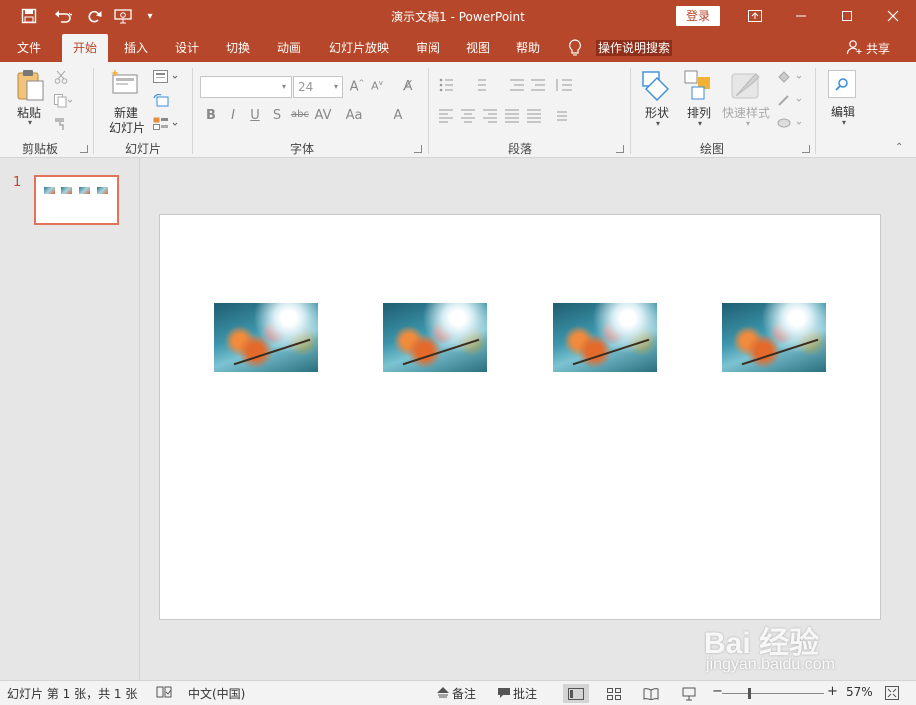 The image size is (916, 705). Describe the element at coordinates (164, 693) in the screenshot. I see `spelling-check-icon` at that location.